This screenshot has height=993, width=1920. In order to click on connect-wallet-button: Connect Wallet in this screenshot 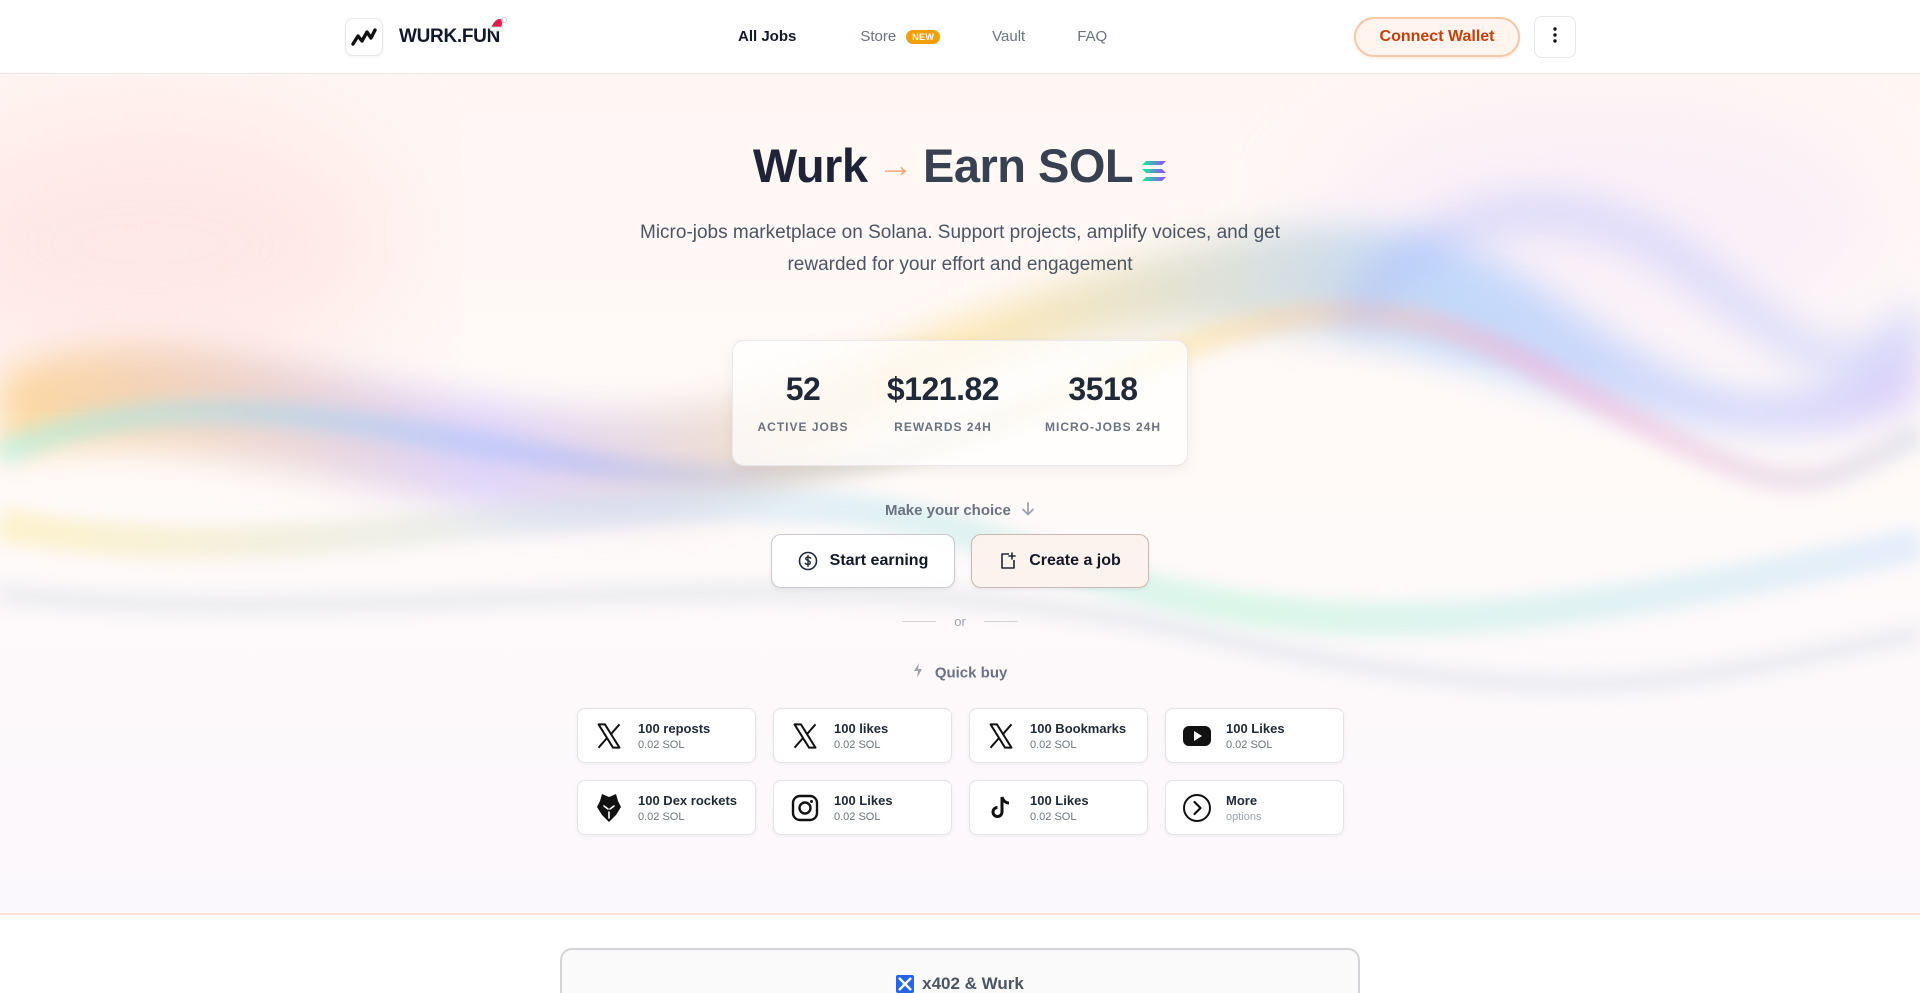, I will do `click(1437, 37)`.